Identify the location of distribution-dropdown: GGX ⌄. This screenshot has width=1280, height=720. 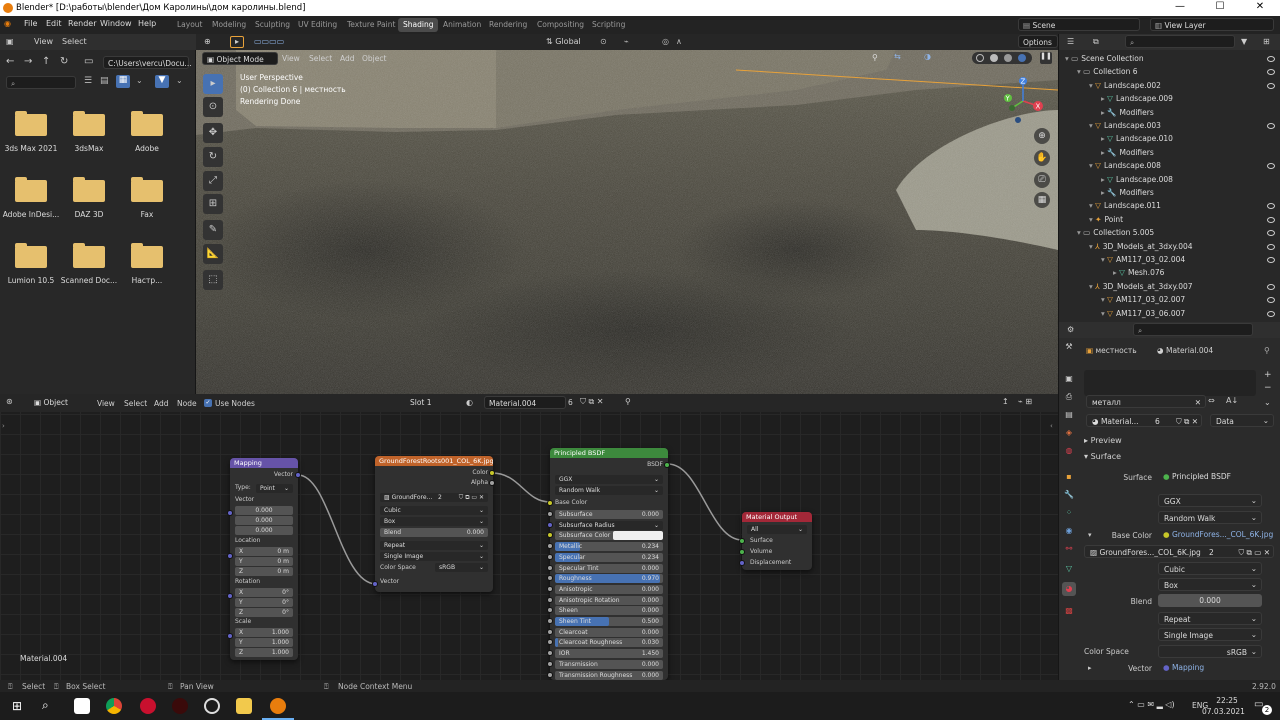
(609, 479).